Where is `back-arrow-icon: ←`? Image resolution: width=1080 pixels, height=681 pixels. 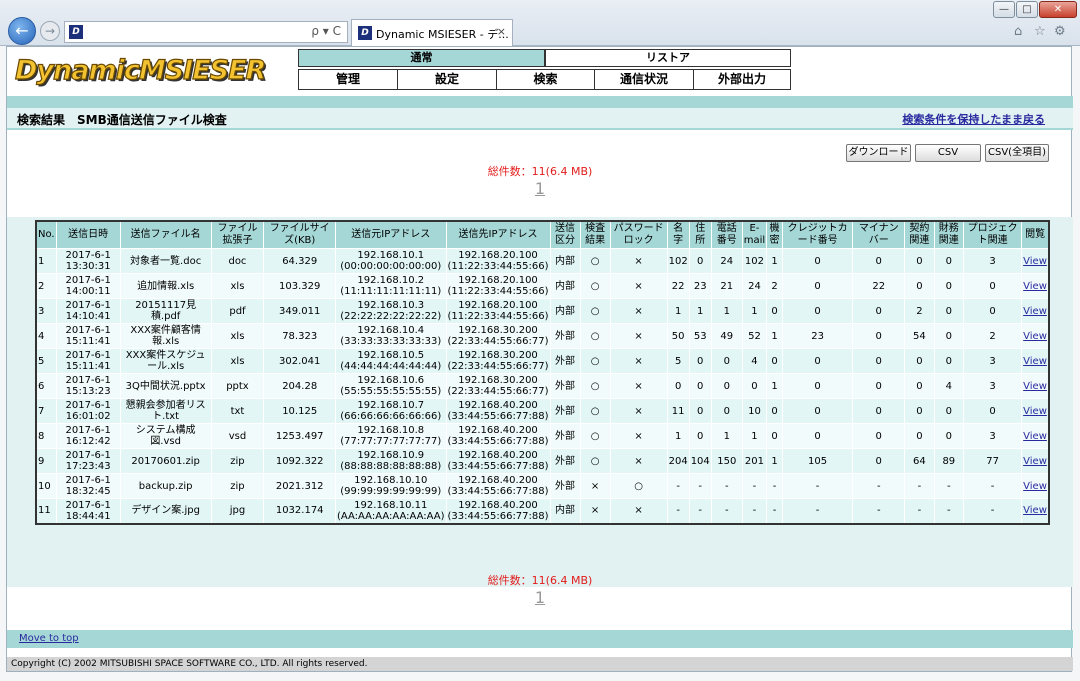
back-arrow-icon: ← is located at coordinates (22, 31).